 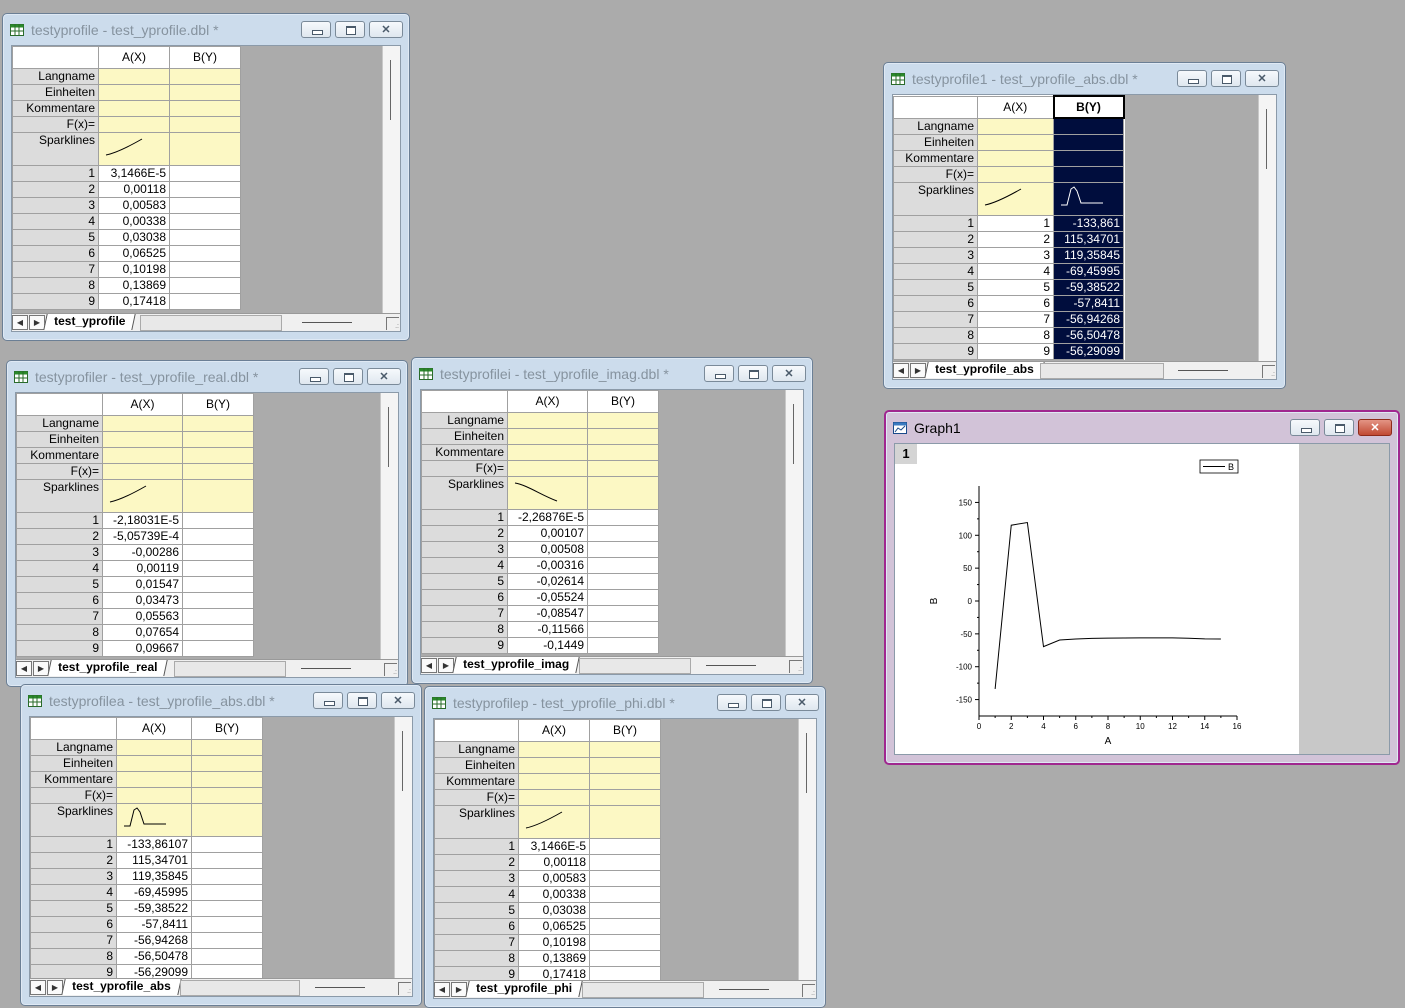 I want to click on cell-a: -0,08547, so click(x=547, y=613).